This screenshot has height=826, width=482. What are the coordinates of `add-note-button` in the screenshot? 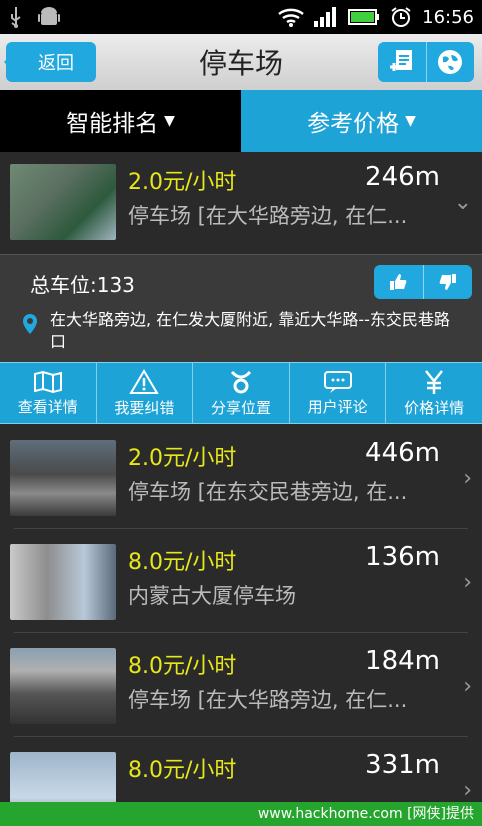 It's located at (402, 62).